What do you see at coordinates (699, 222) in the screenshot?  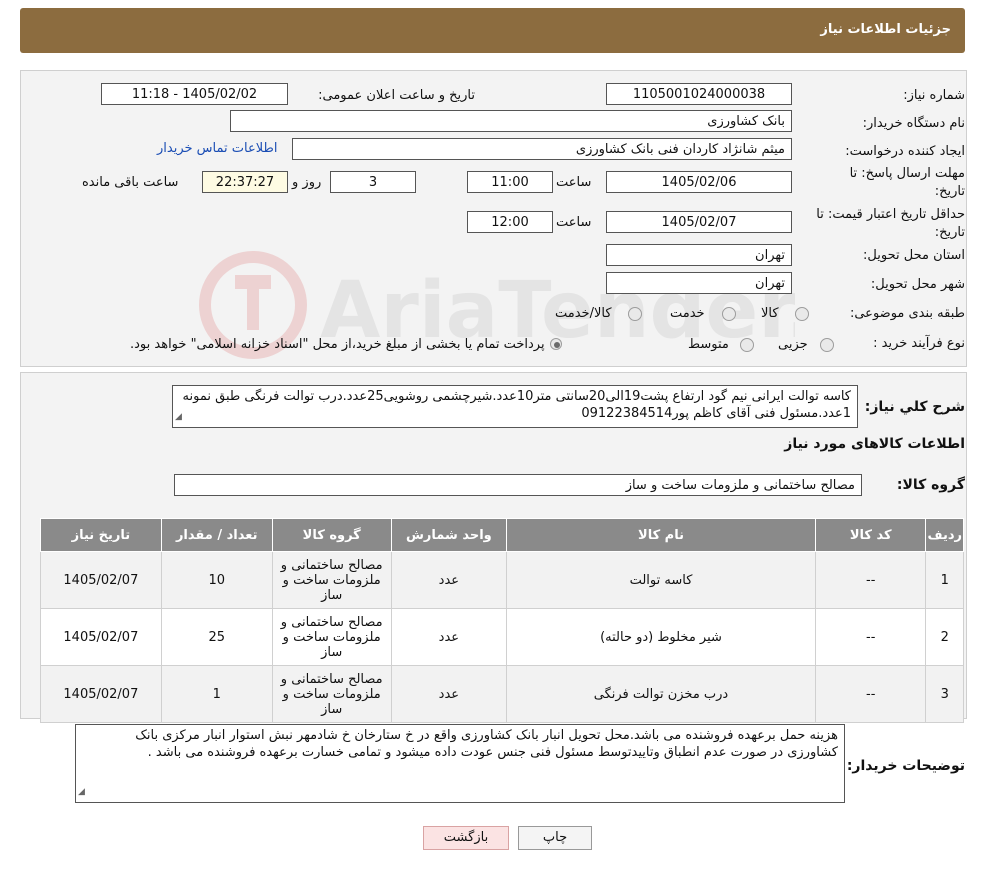 I see `price-date-field: 1405/02/07` at bounding box center [699, 222].